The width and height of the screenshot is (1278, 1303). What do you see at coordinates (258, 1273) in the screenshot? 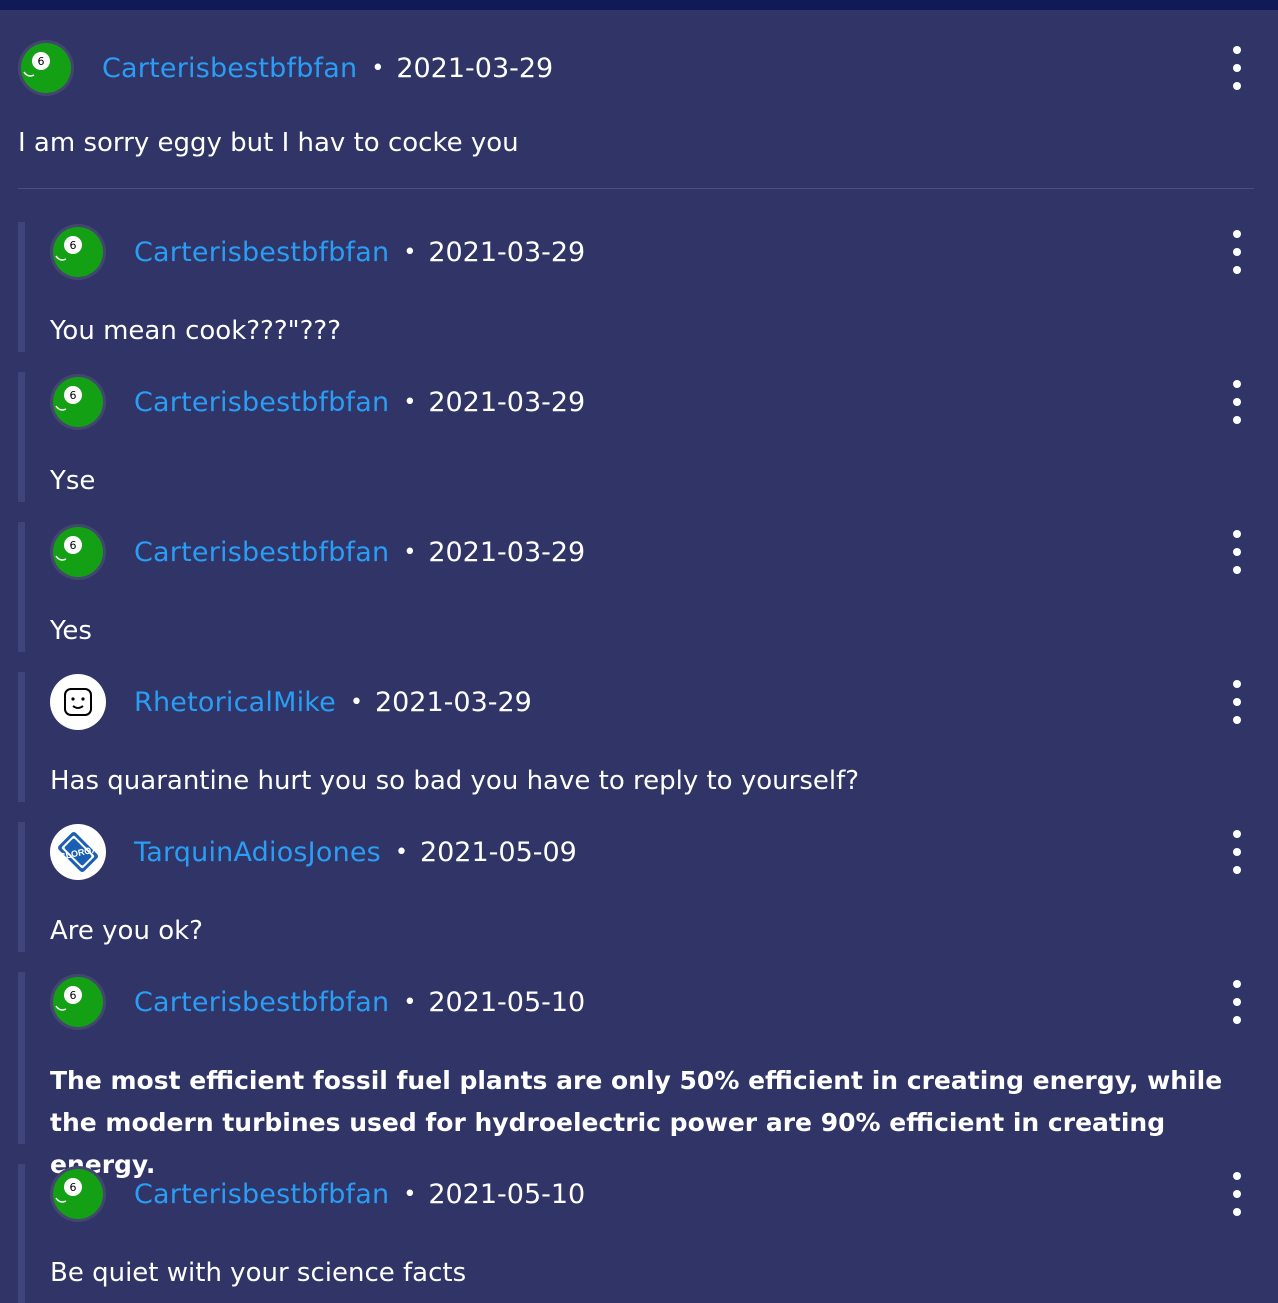
I see `comment-text: Be quiet with your science facts` at bounding box center [258, 1273].